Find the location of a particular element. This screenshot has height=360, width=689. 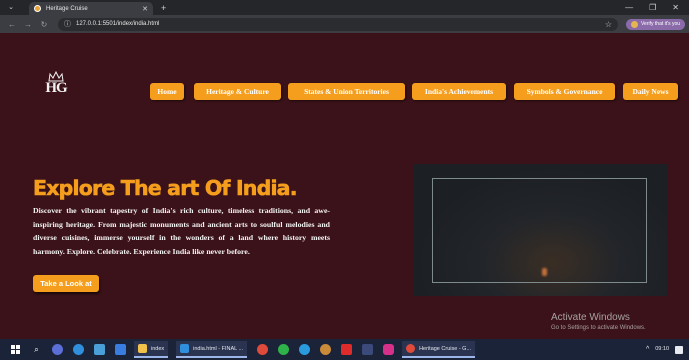

close-tab-icon: ✕ is located at coordinates (145, 9).